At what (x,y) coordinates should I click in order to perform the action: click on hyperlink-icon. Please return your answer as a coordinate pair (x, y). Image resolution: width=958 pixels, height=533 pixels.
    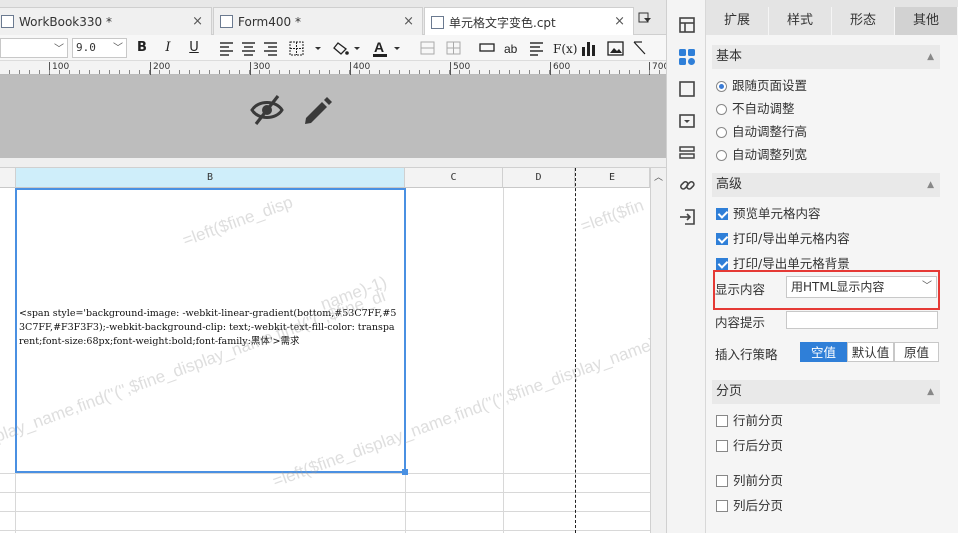
    Looking at the image, I should click on (687, 185).